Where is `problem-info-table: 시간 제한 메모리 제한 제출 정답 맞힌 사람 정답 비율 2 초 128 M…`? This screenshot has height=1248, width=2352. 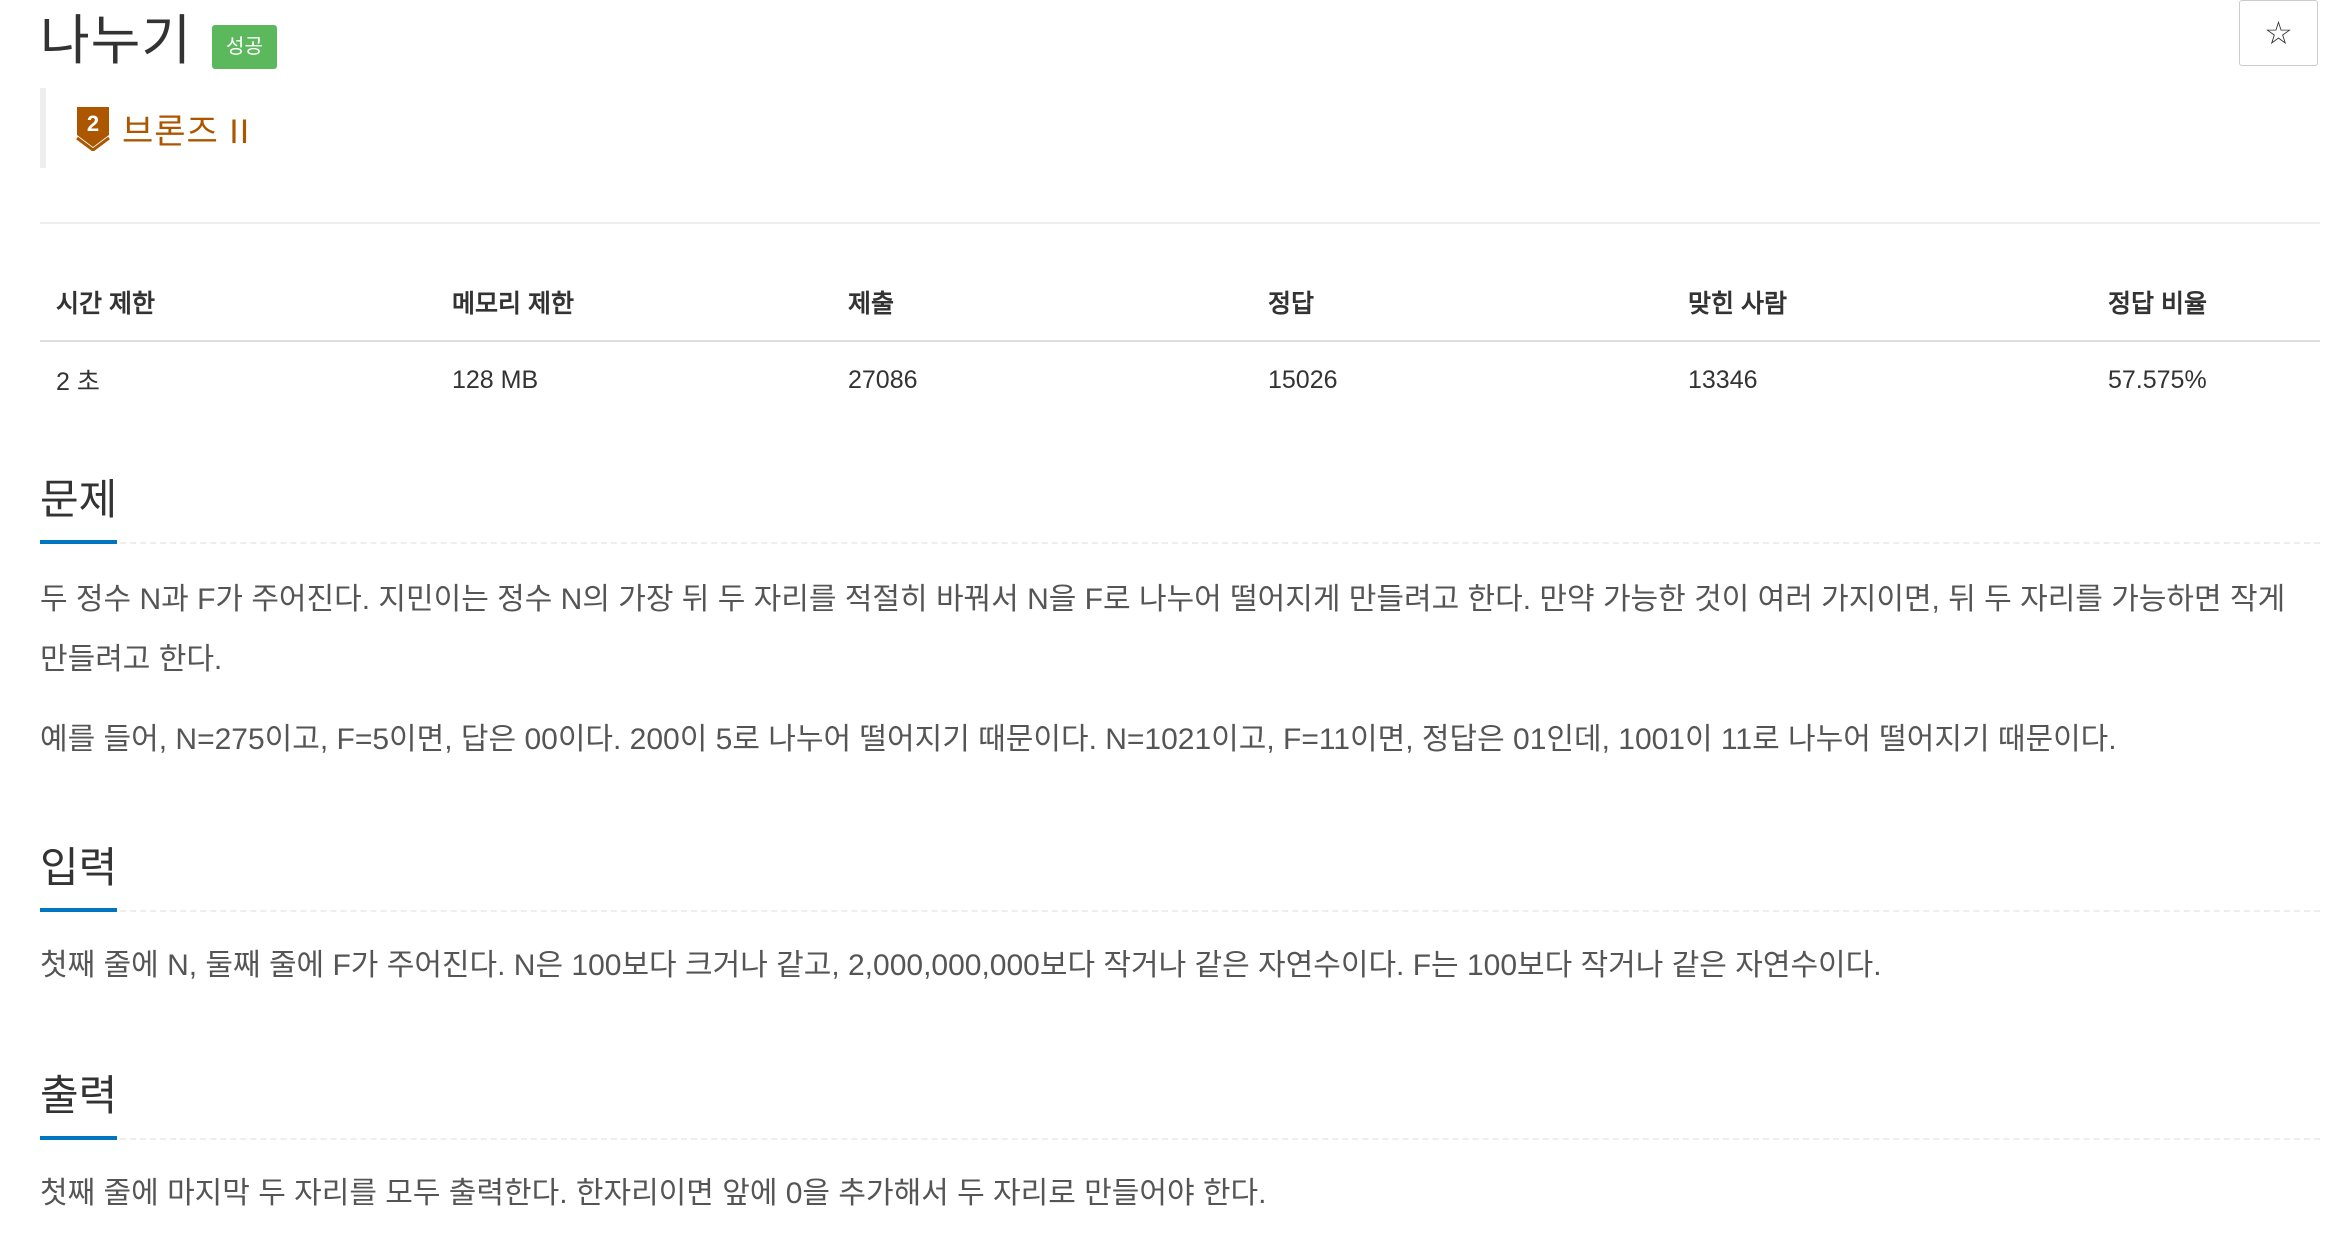
problem-info-table: 시간 제한 메모리 제한 제출 정답 맞힌 사람 정답 비율 2 초 128 M… is located at coordinates (1180, 344).